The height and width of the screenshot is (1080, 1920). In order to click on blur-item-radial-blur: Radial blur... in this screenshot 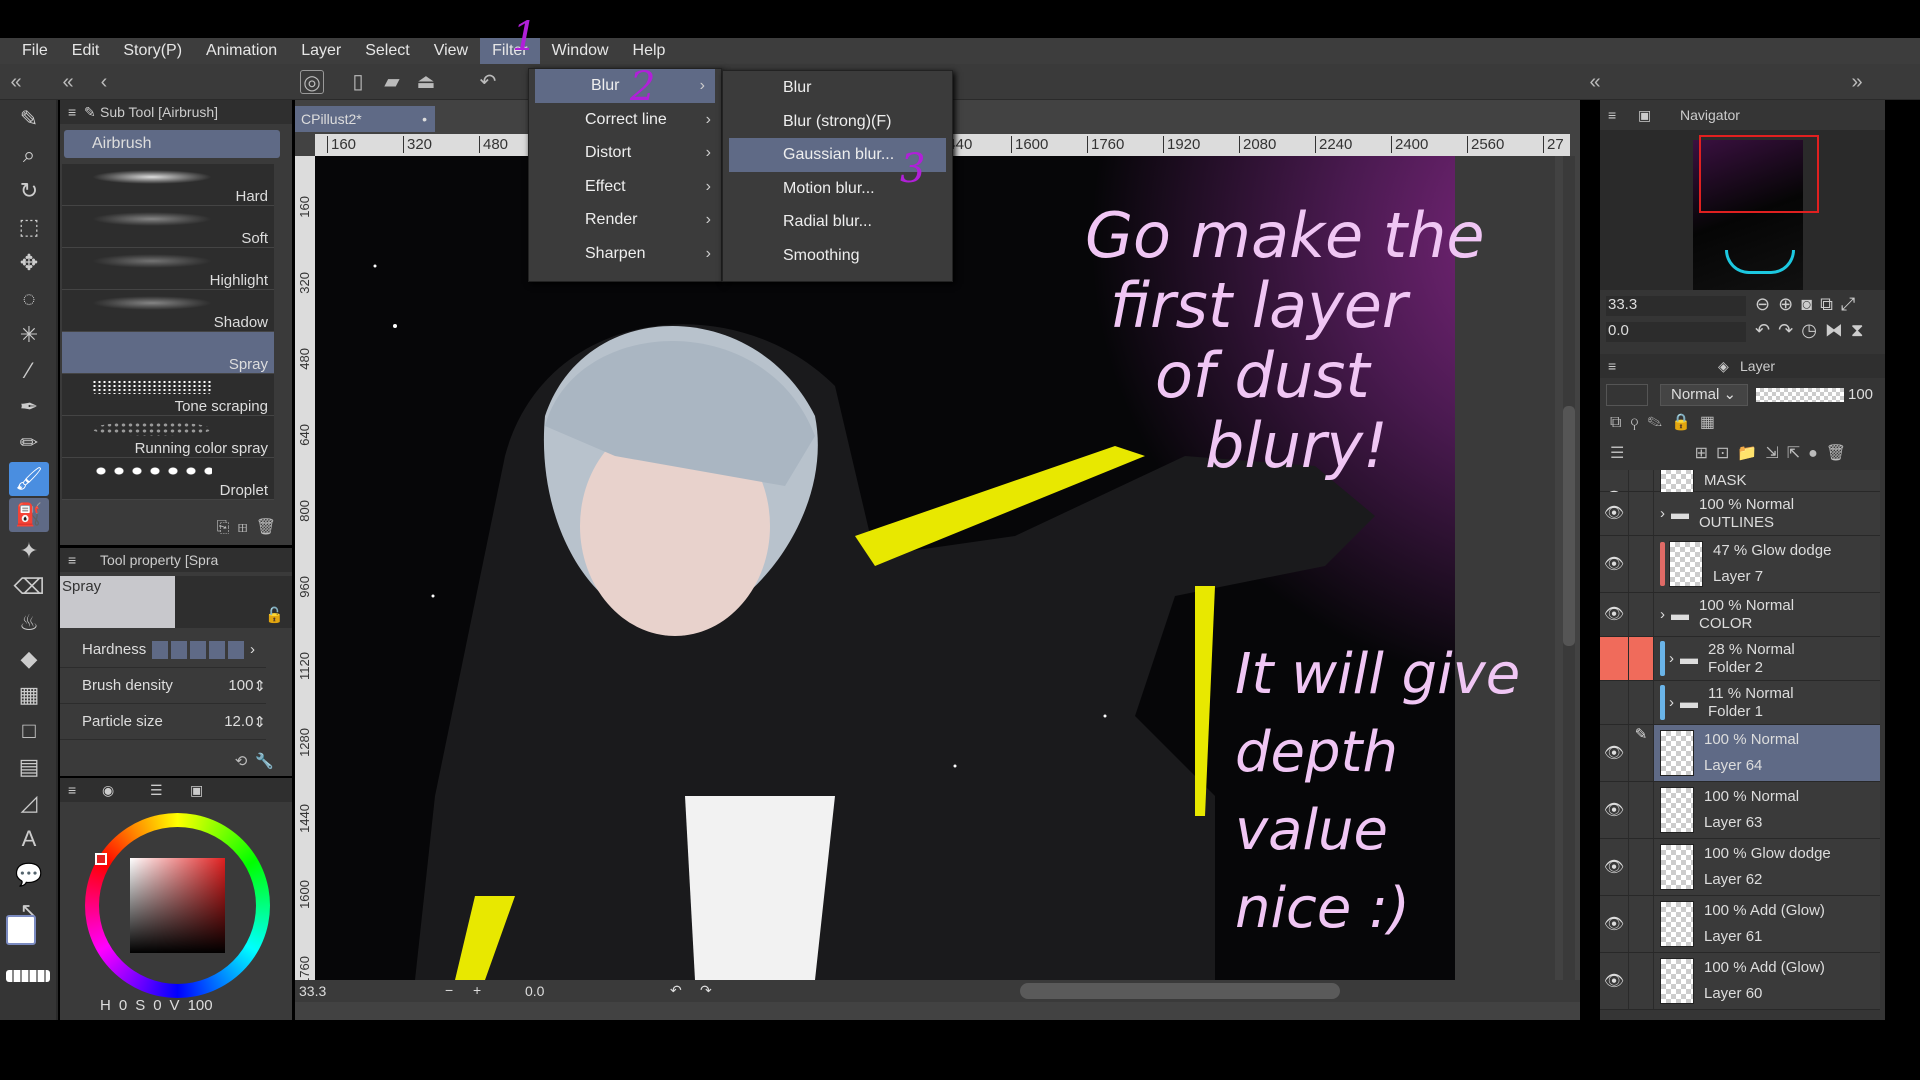, I will do `click(837, 222)`.